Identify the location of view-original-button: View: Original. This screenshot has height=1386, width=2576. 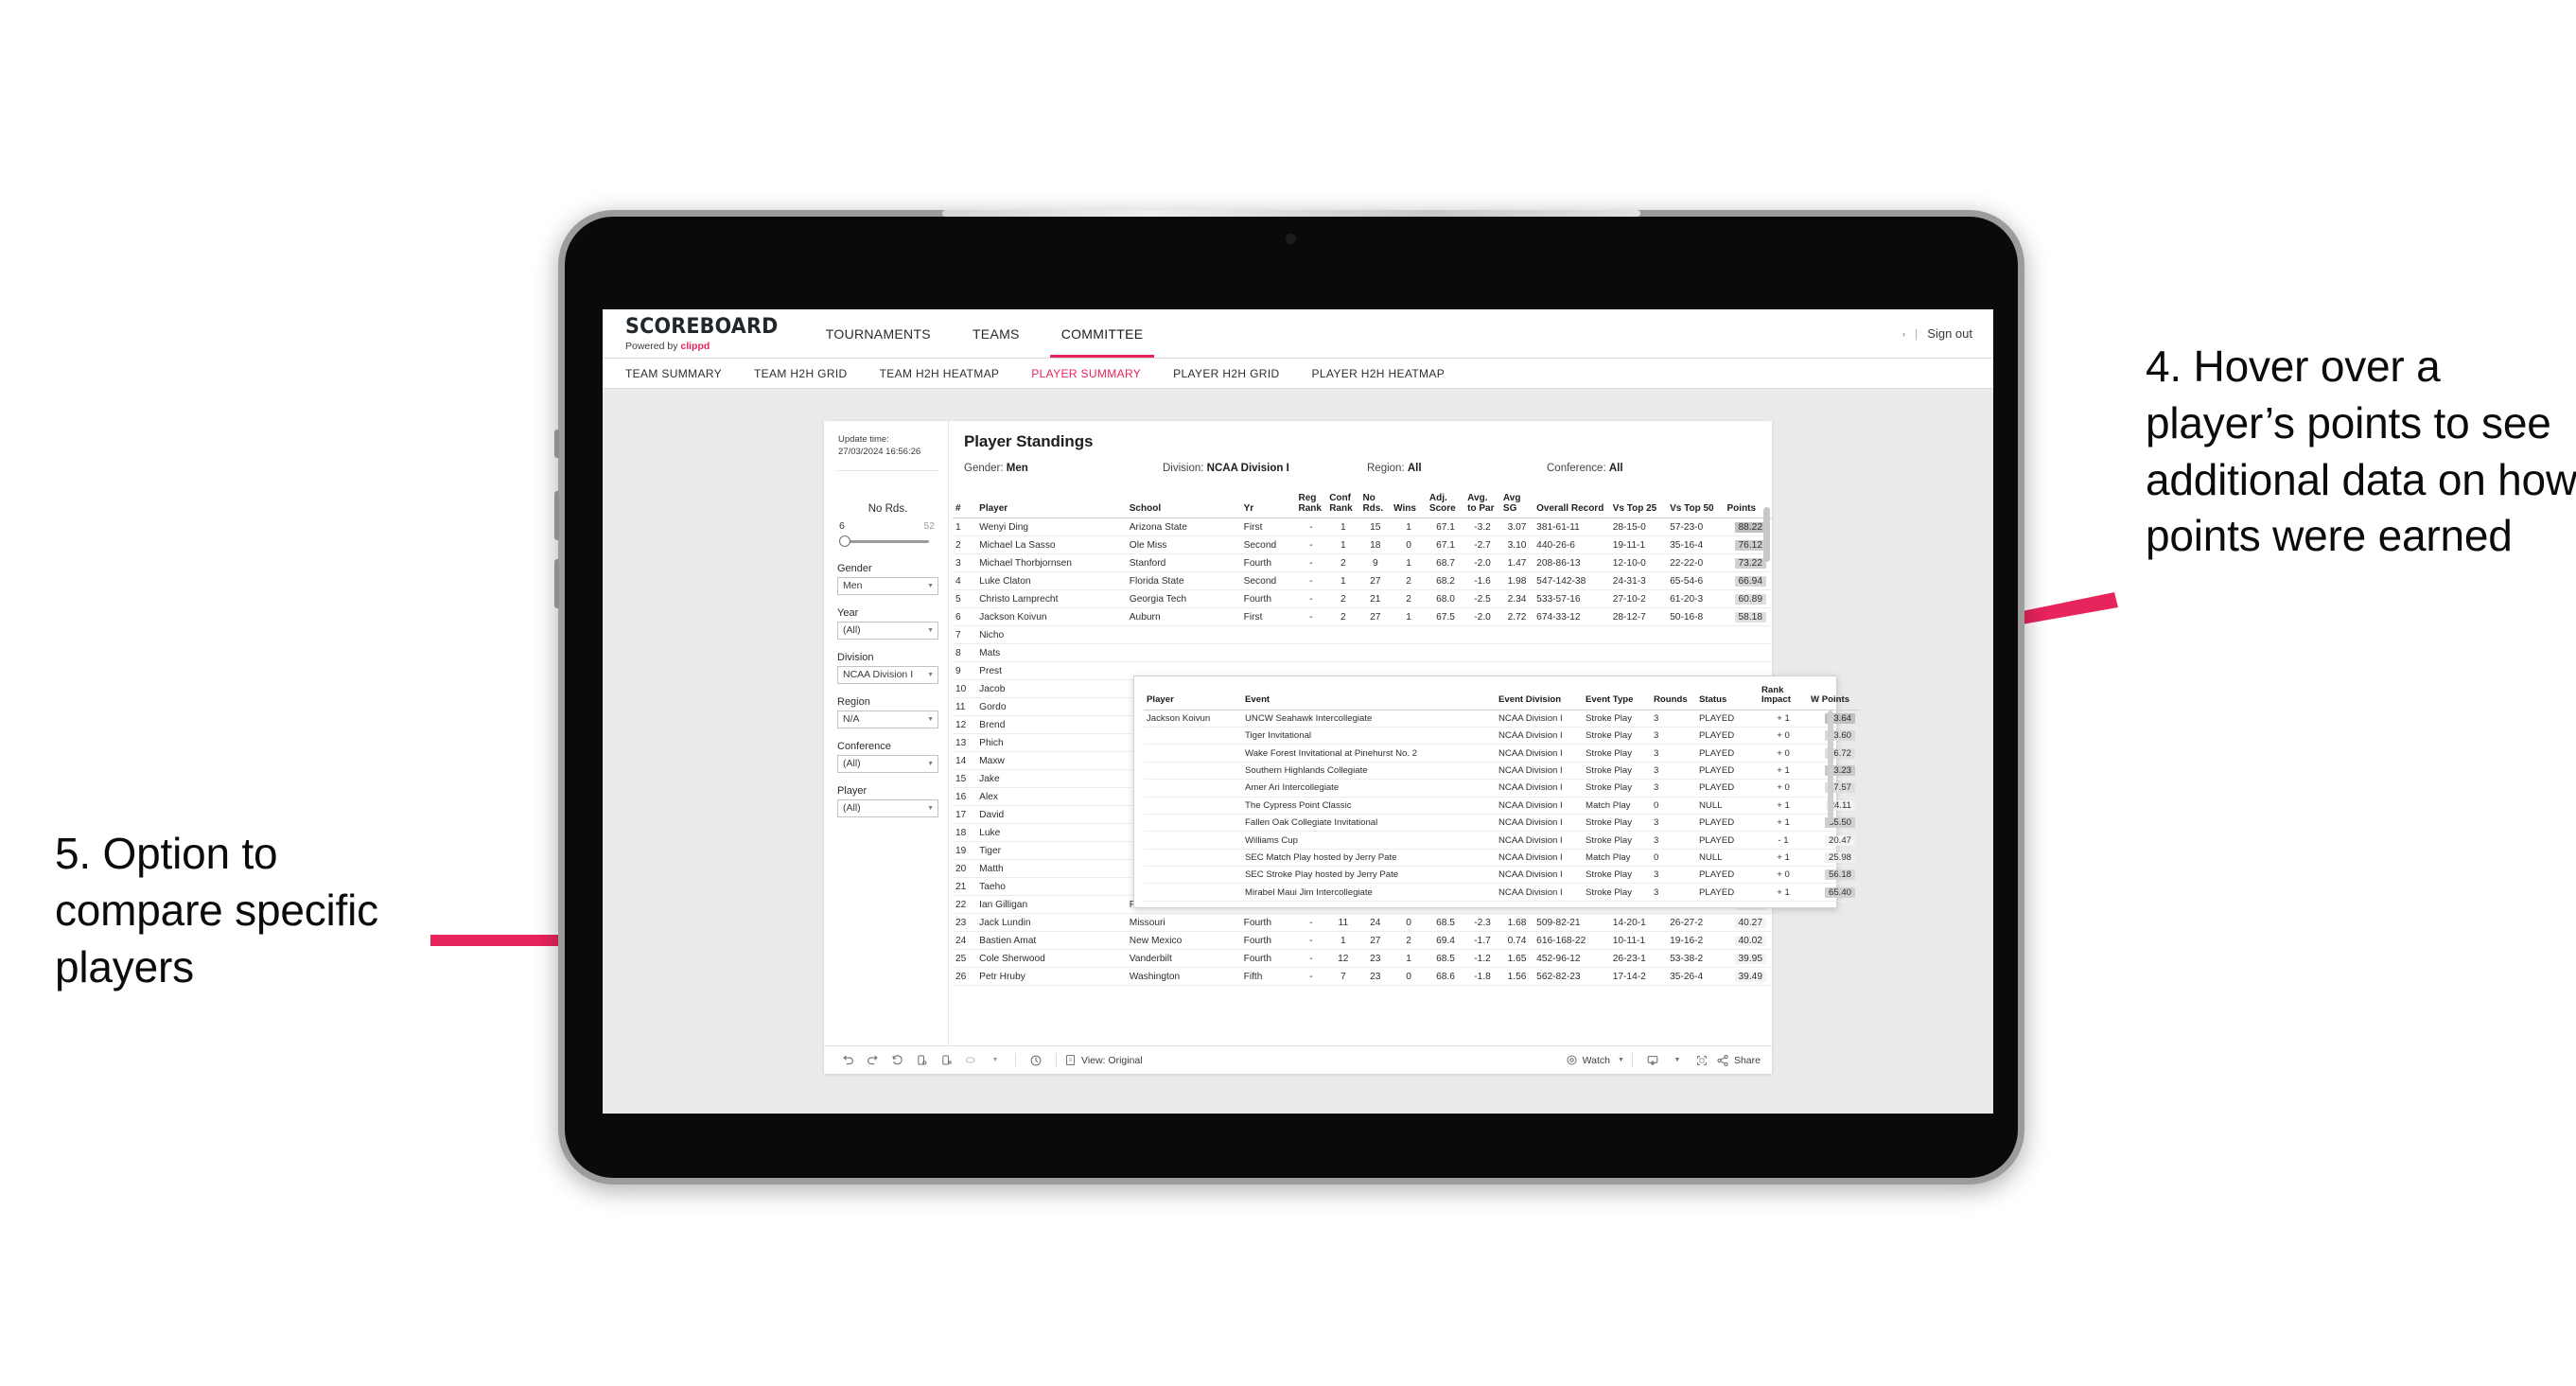
(1104, 1060).